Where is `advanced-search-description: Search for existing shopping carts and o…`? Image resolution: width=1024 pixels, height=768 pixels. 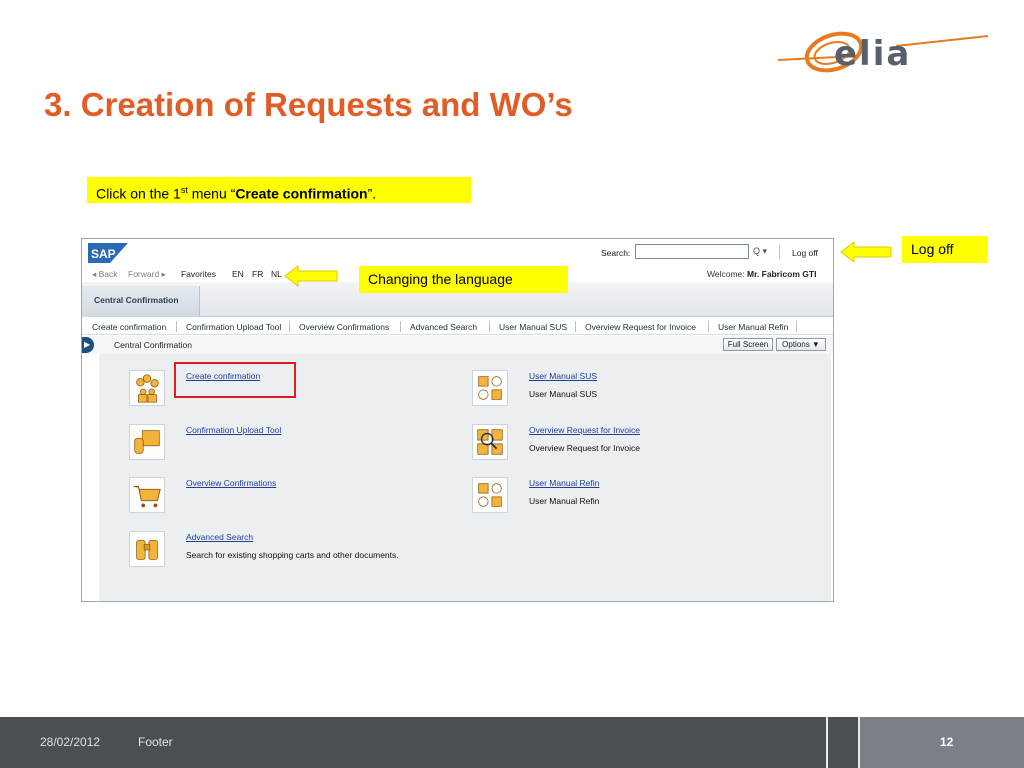
advanced-search-description: Search for existing shopping carts and o… is located at coordinates (292, 555).